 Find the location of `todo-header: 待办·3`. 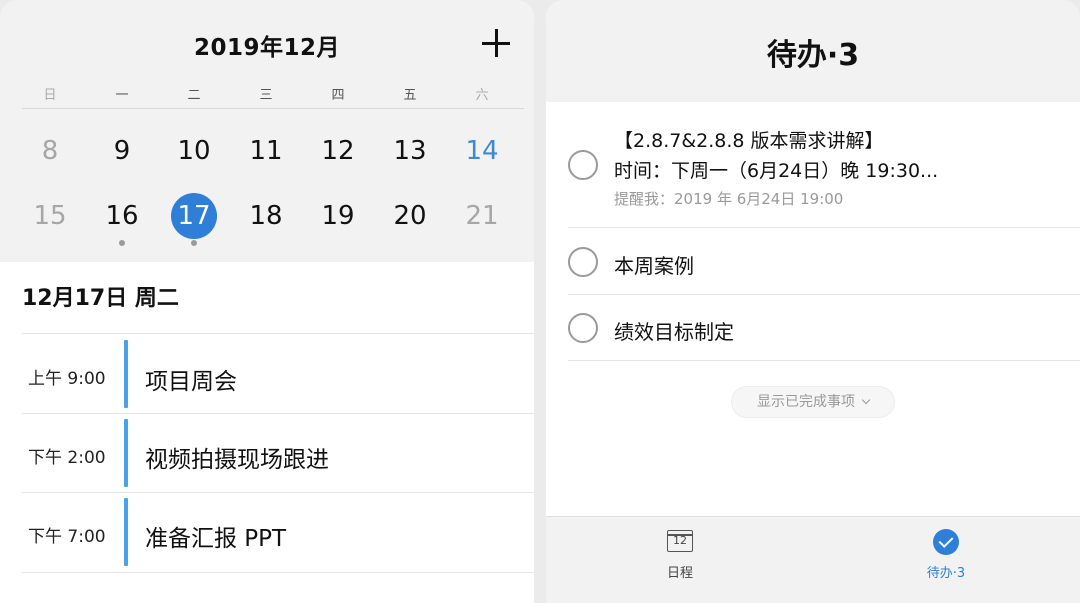

todo-header: 待办·3 is located at coordinates (813, 51).